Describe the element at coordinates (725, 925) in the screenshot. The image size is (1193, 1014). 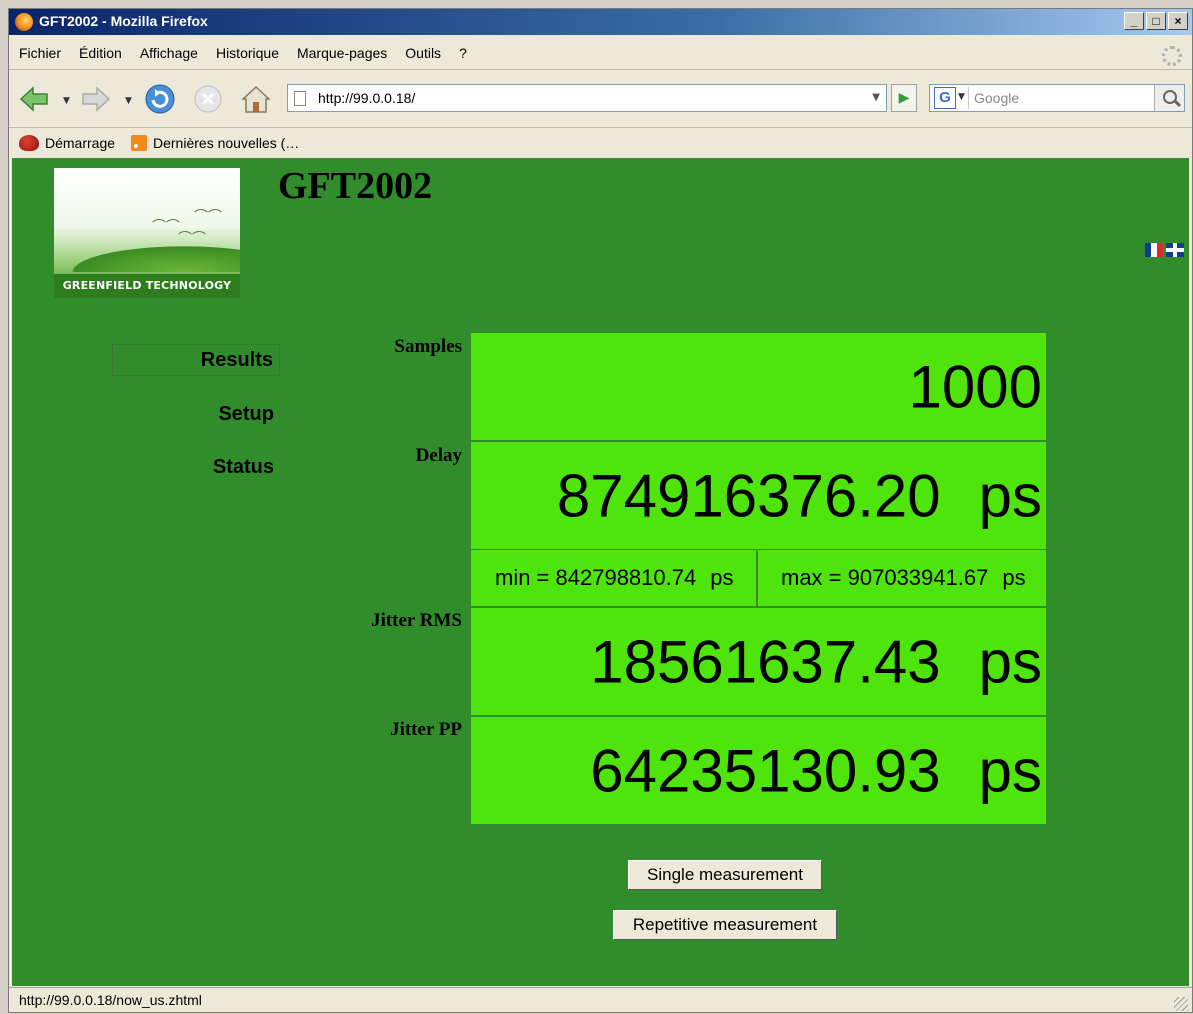
I see `repetitive-measurement-button: Repetitive measurement` at that location.